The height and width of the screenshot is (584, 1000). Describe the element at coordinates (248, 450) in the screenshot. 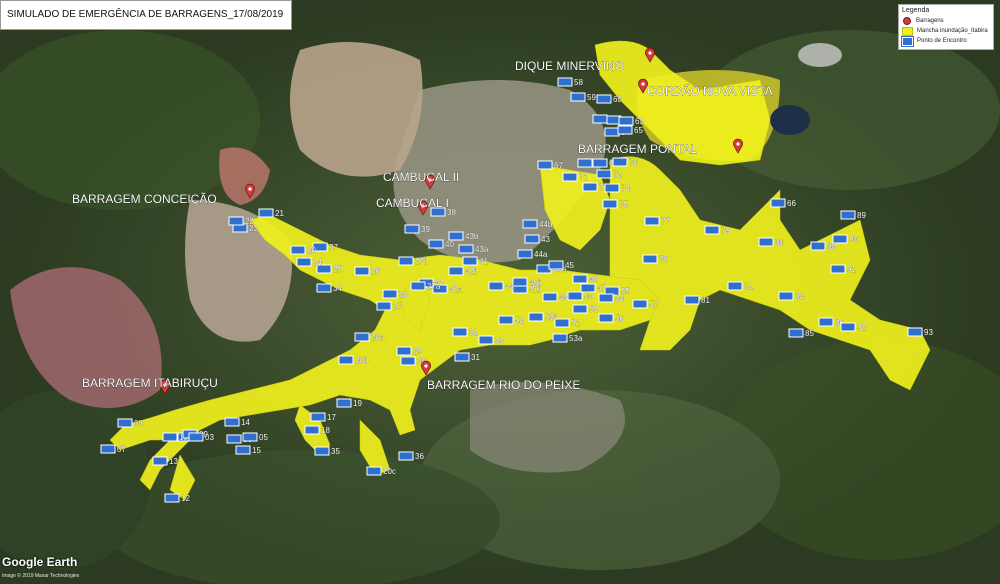

I see `meeting-point-marker: 15` at that location.